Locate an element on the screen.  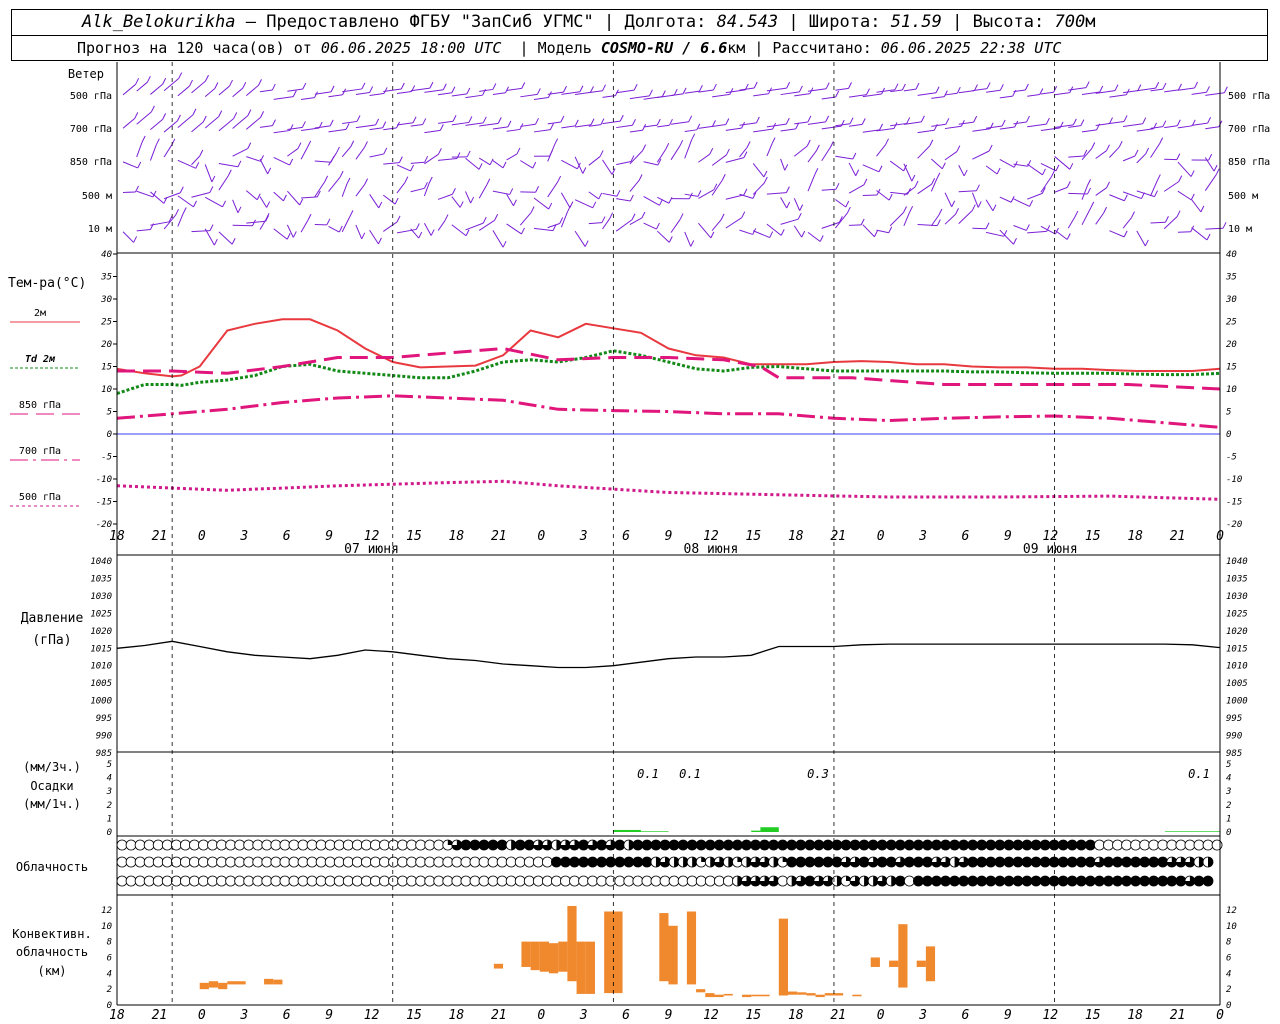
pressure-tick-left: 1010 is located at coordinates (101, 667).